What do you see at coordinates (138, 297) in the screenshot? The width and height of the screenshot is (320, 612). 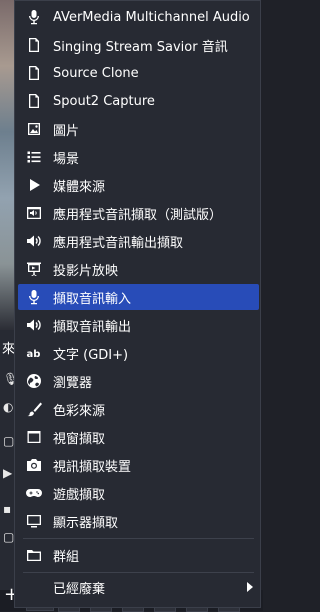 I see `menu-item-audio-input-capture: 擷取音訊輸入` at bounding box center [138, 297].